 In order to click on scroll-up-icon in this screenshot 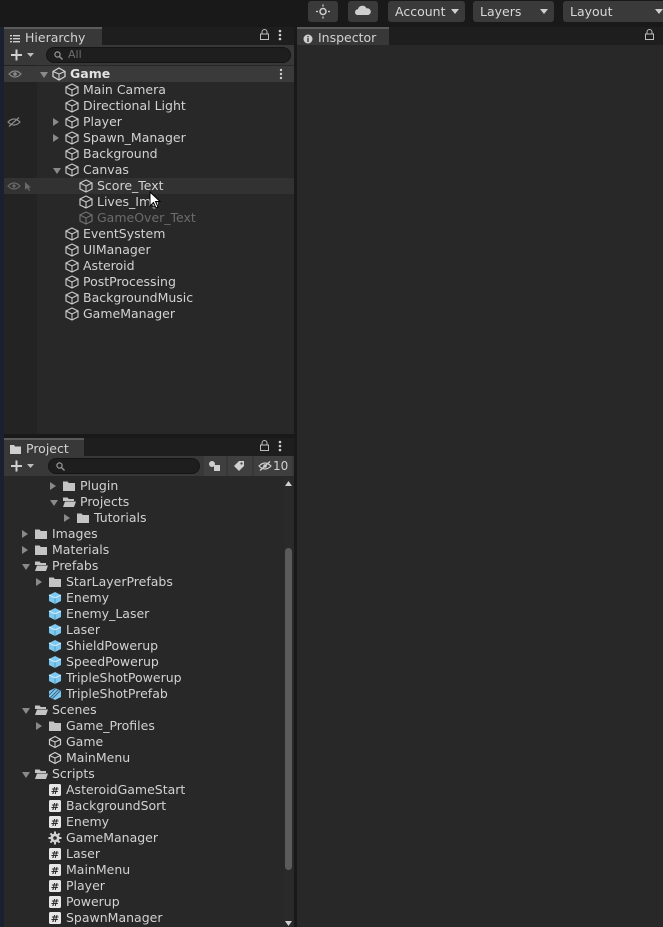, I will do `click(288, 483)`.